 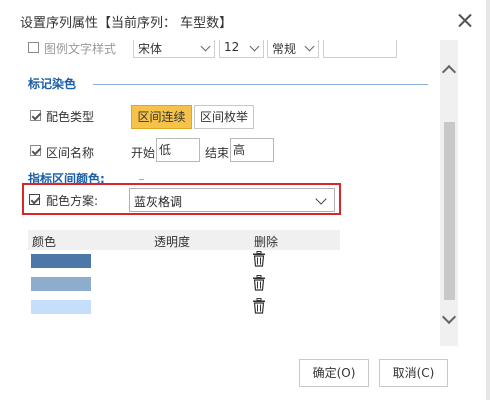 I want to click on window-edge, so click(x=488, y=200).